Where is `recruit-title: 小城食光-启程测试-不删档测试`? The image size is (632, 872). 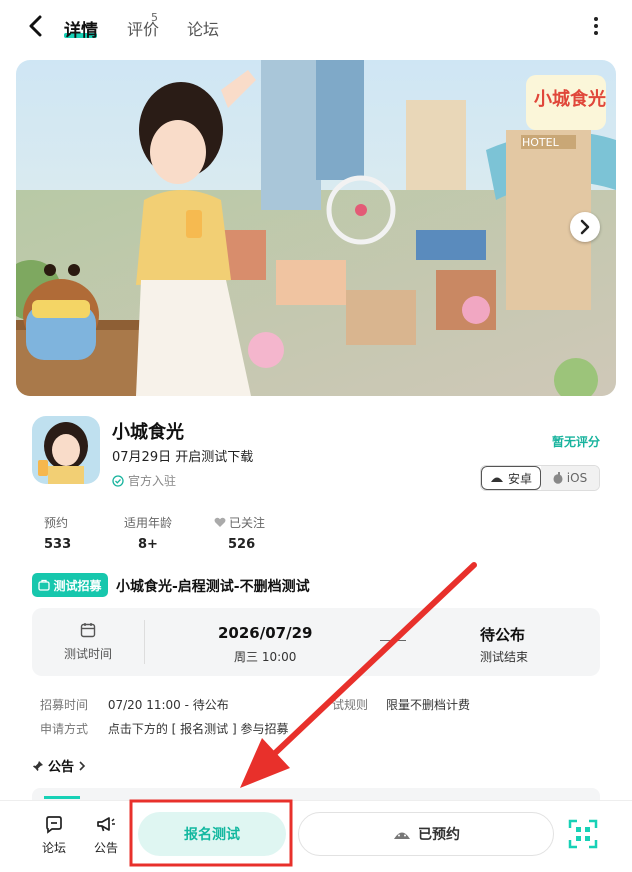 recruit-title: 小城食光-启程测试-不删档测试 is located at coordinates (213, 587).